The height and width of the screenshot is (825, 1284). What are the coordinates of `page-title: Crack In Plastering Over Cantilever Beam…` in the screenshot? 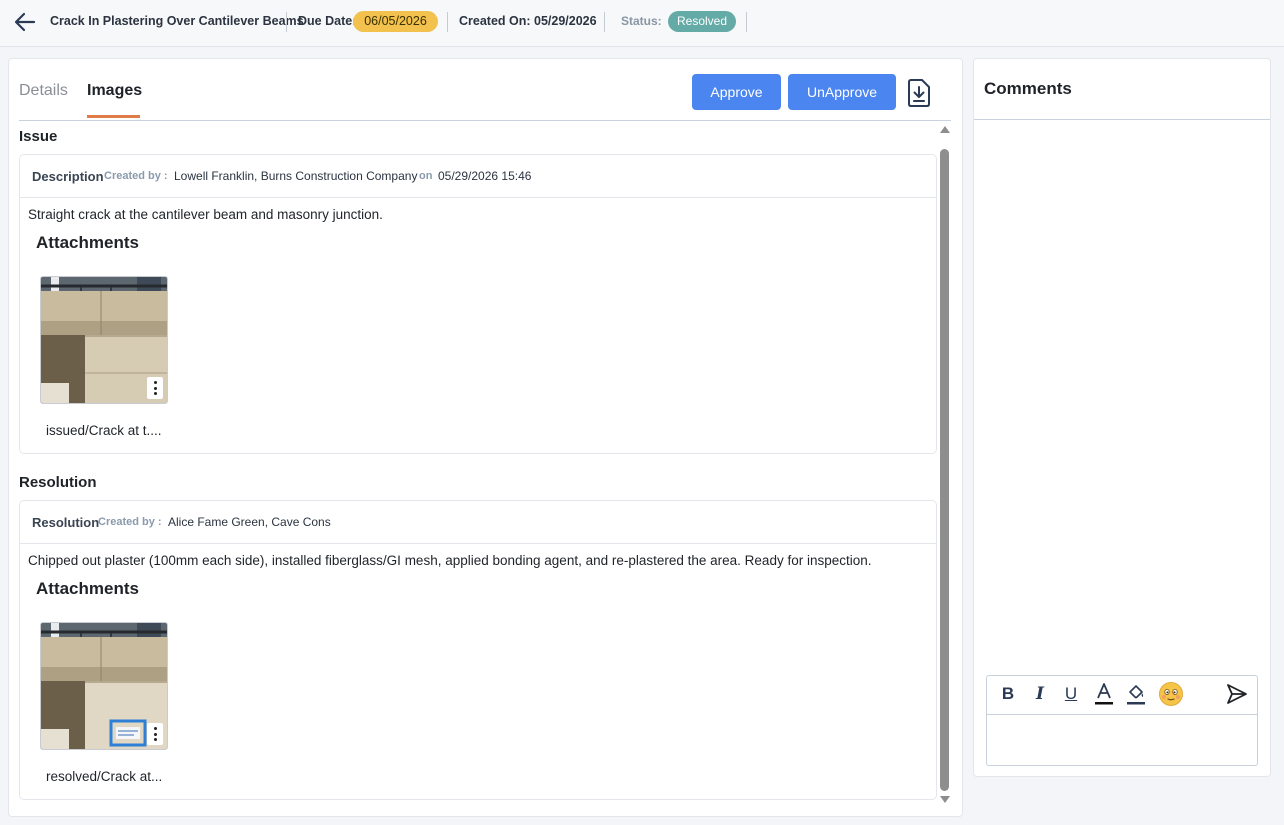 It's located at (177, 21).